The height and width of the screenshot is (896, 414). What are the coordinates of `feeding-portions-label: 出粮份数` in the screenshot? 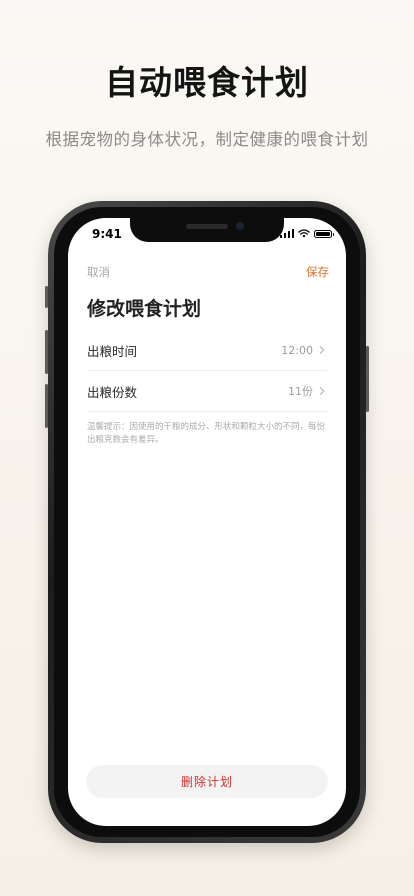 It's located at (112, 392).